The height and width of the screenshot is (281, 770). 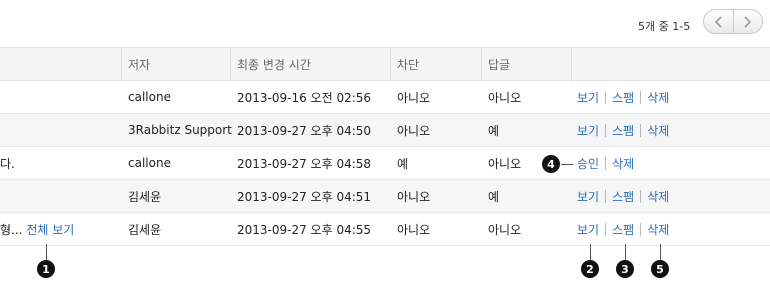 I want to click on pager-buttons, so click(x=733, y=21).